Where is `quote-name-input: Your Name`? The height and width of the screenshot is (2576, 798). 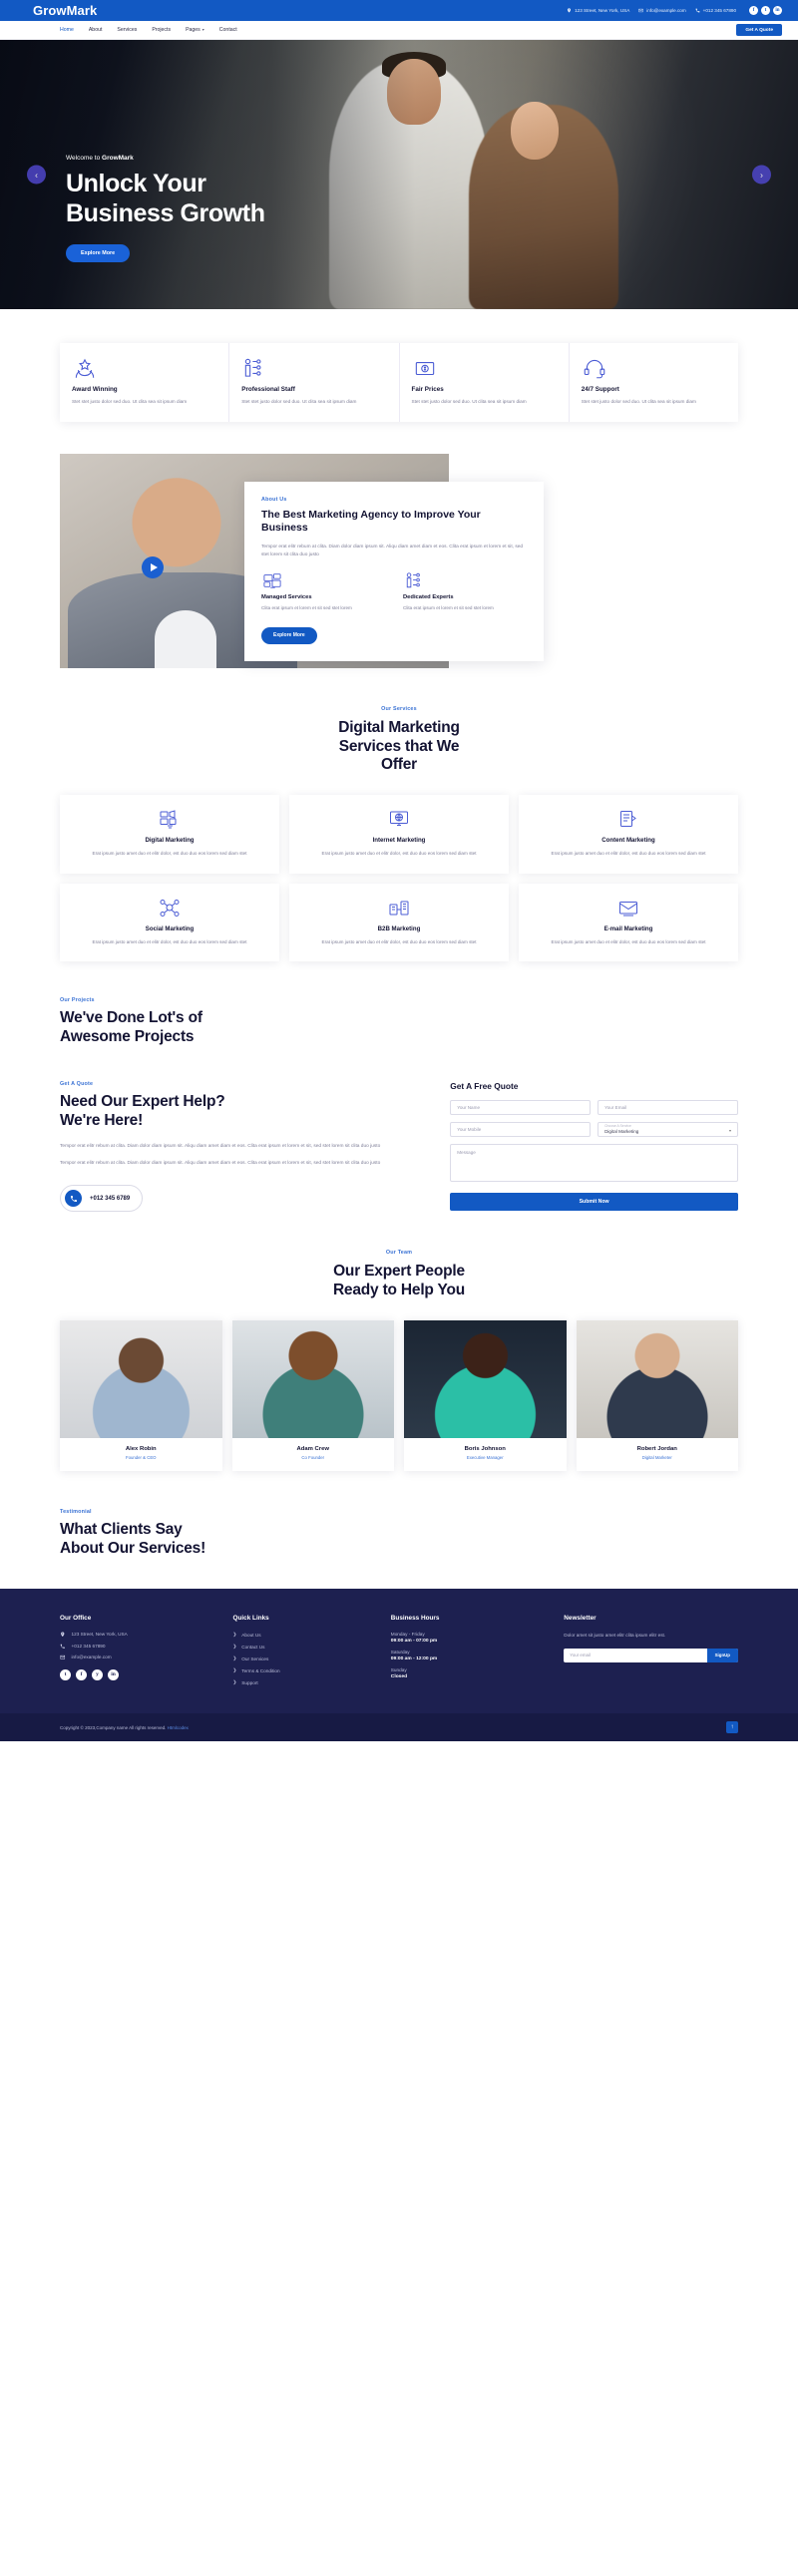
quote-name-input: Your Name is located at coordinates (521, 1108).